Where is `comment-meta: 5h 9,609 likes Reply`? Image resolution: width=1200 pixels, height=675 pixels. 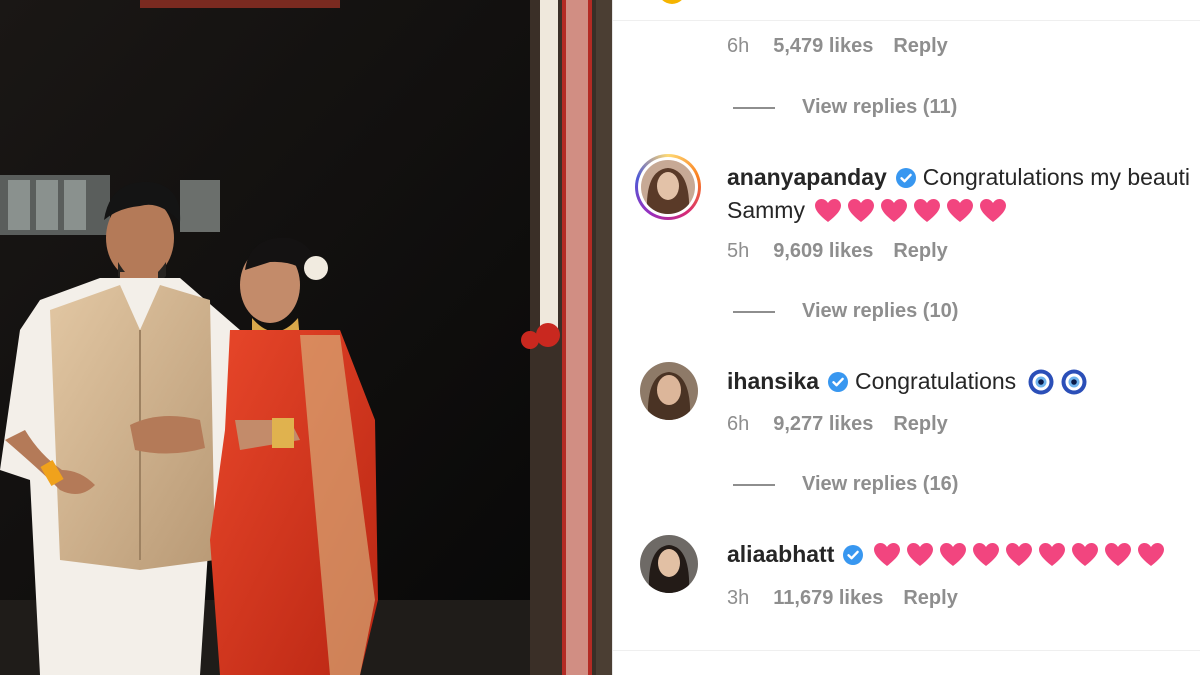
comment-meta: 5h 9,609 likes Reply is located at coordinates (837, 251).